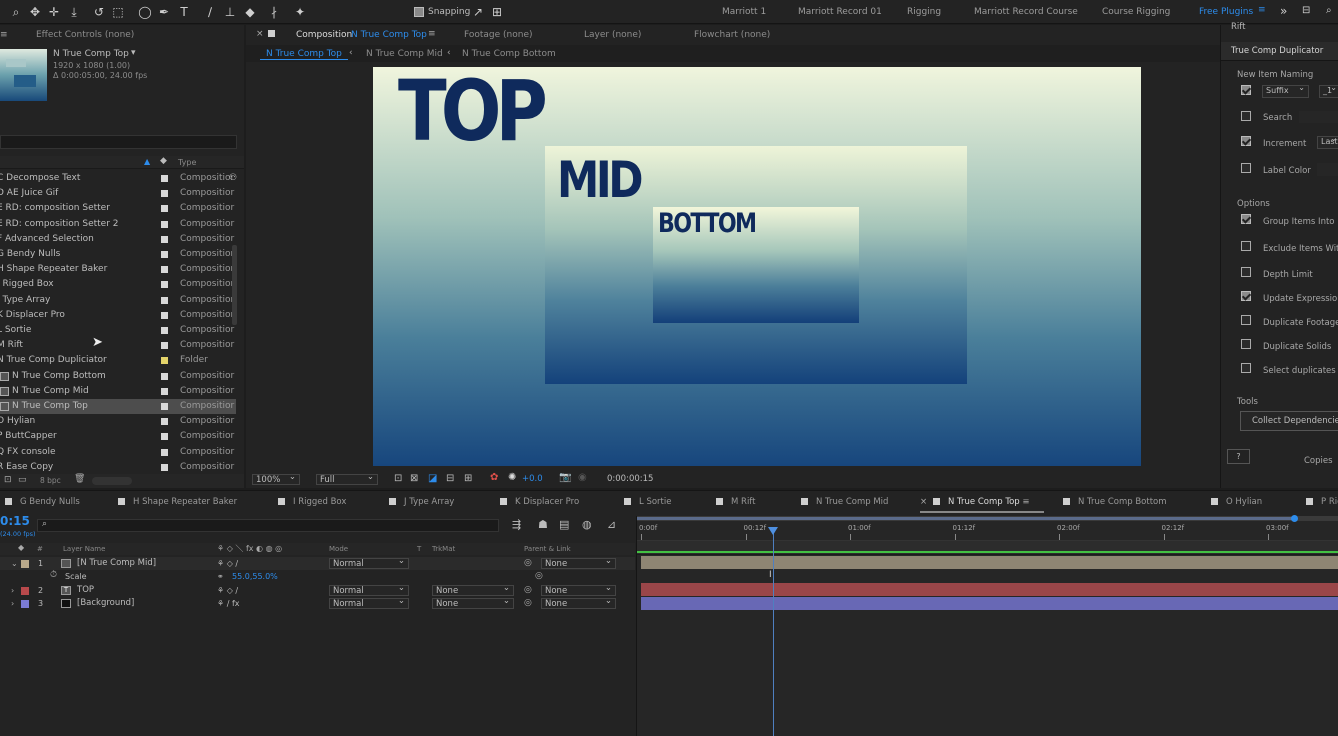 The width and height of the screenshot is (1338, 736). What do you see at coordinates (1246, 296) in the screenshot?
I see `update-expressions-checkbox` at bounding box center [1246, 296].